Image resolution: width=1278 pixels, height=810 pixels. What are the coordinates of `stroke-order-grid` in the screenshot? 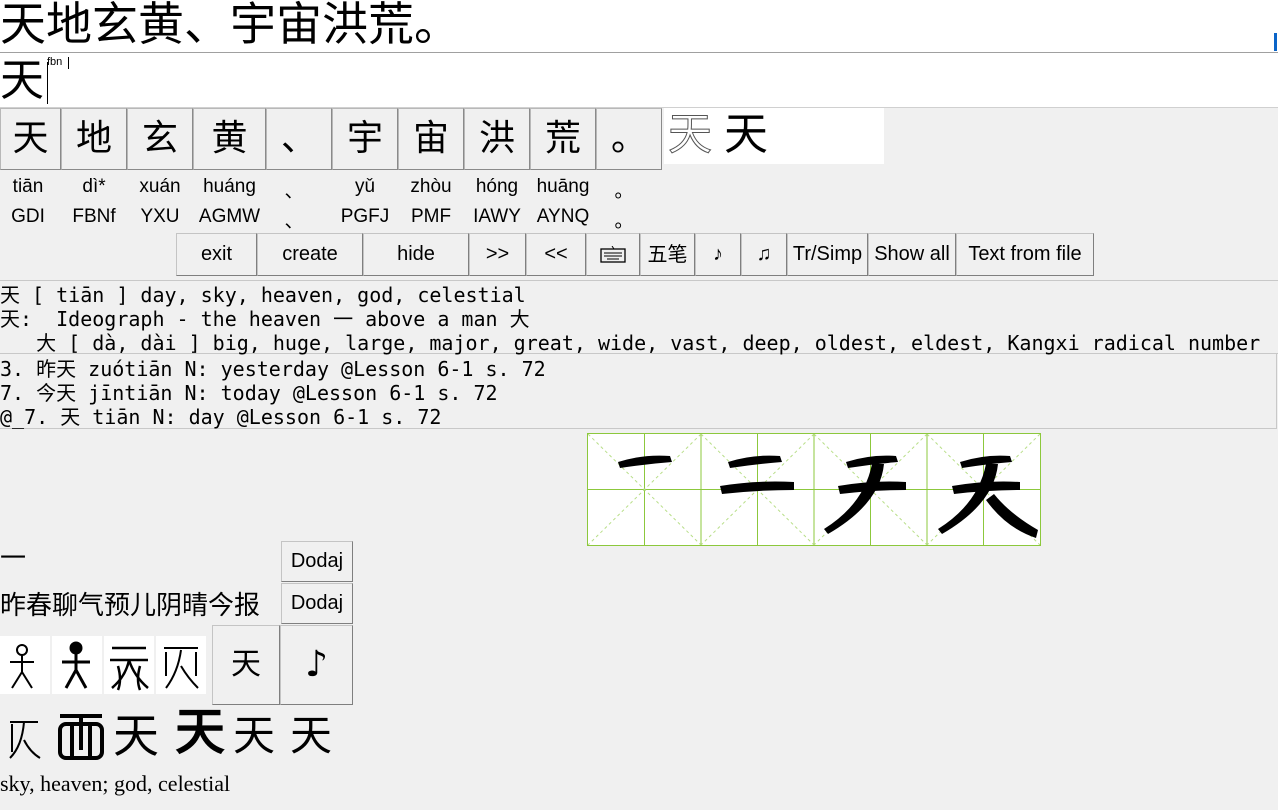 It's located at (814, 489).